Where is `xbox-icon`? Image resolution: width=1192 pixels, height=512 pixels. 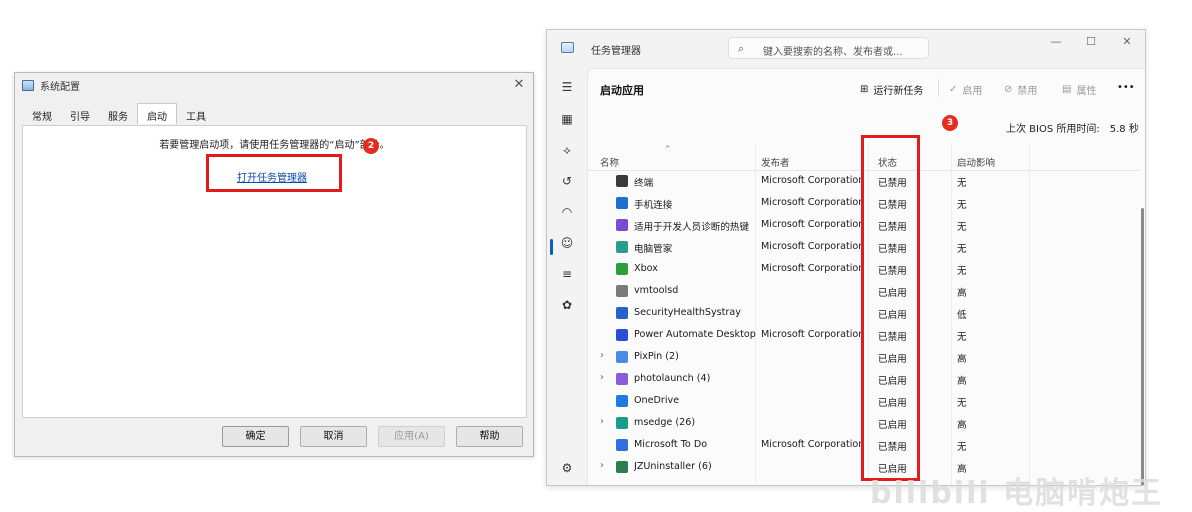
xbox-icon is located at coordinates (622, 269).